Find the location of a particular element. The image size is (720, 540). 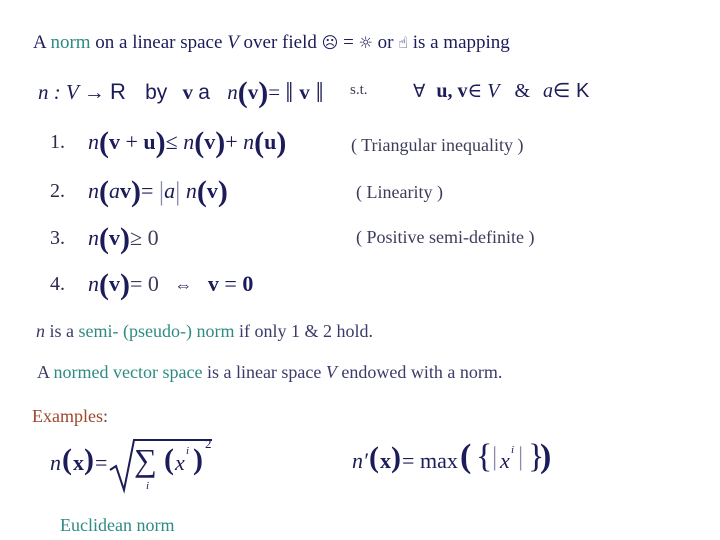

intro-middle: on a linear space is located at coordinates (159, 42).